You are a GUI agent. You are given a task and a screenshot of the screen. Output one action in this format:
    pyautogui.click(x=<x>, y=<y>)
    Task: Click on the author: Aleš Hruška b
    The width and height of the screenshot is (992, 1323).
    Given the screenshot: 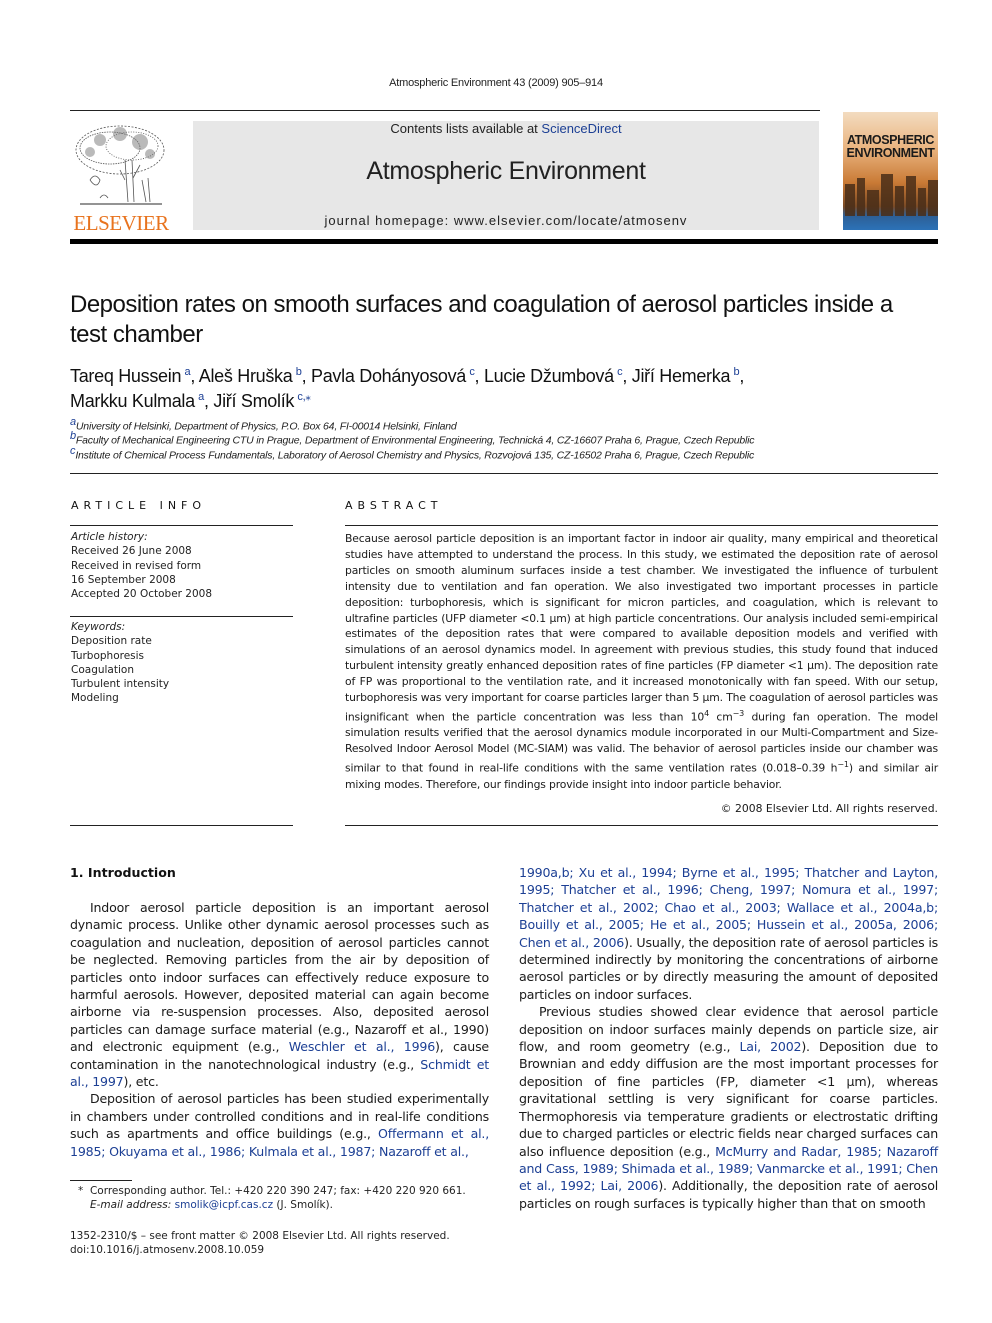 What is the action you would take?
    pyautogui.click(x=250, y=376)
    